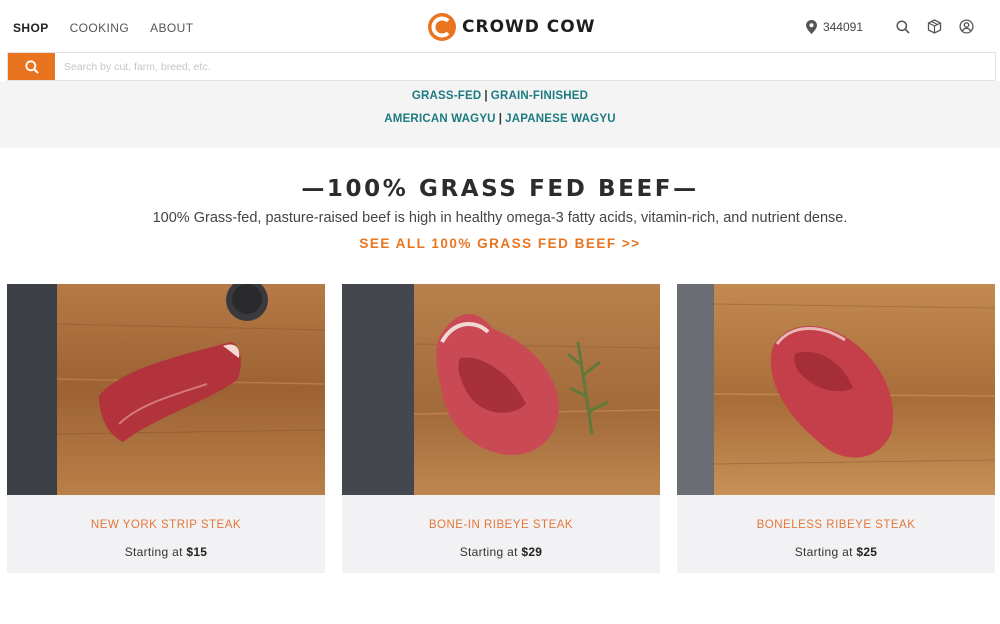  Describe the element at coordinates (31, 28) in the screenshot. I see `nav-shop: SHOP` at that location.